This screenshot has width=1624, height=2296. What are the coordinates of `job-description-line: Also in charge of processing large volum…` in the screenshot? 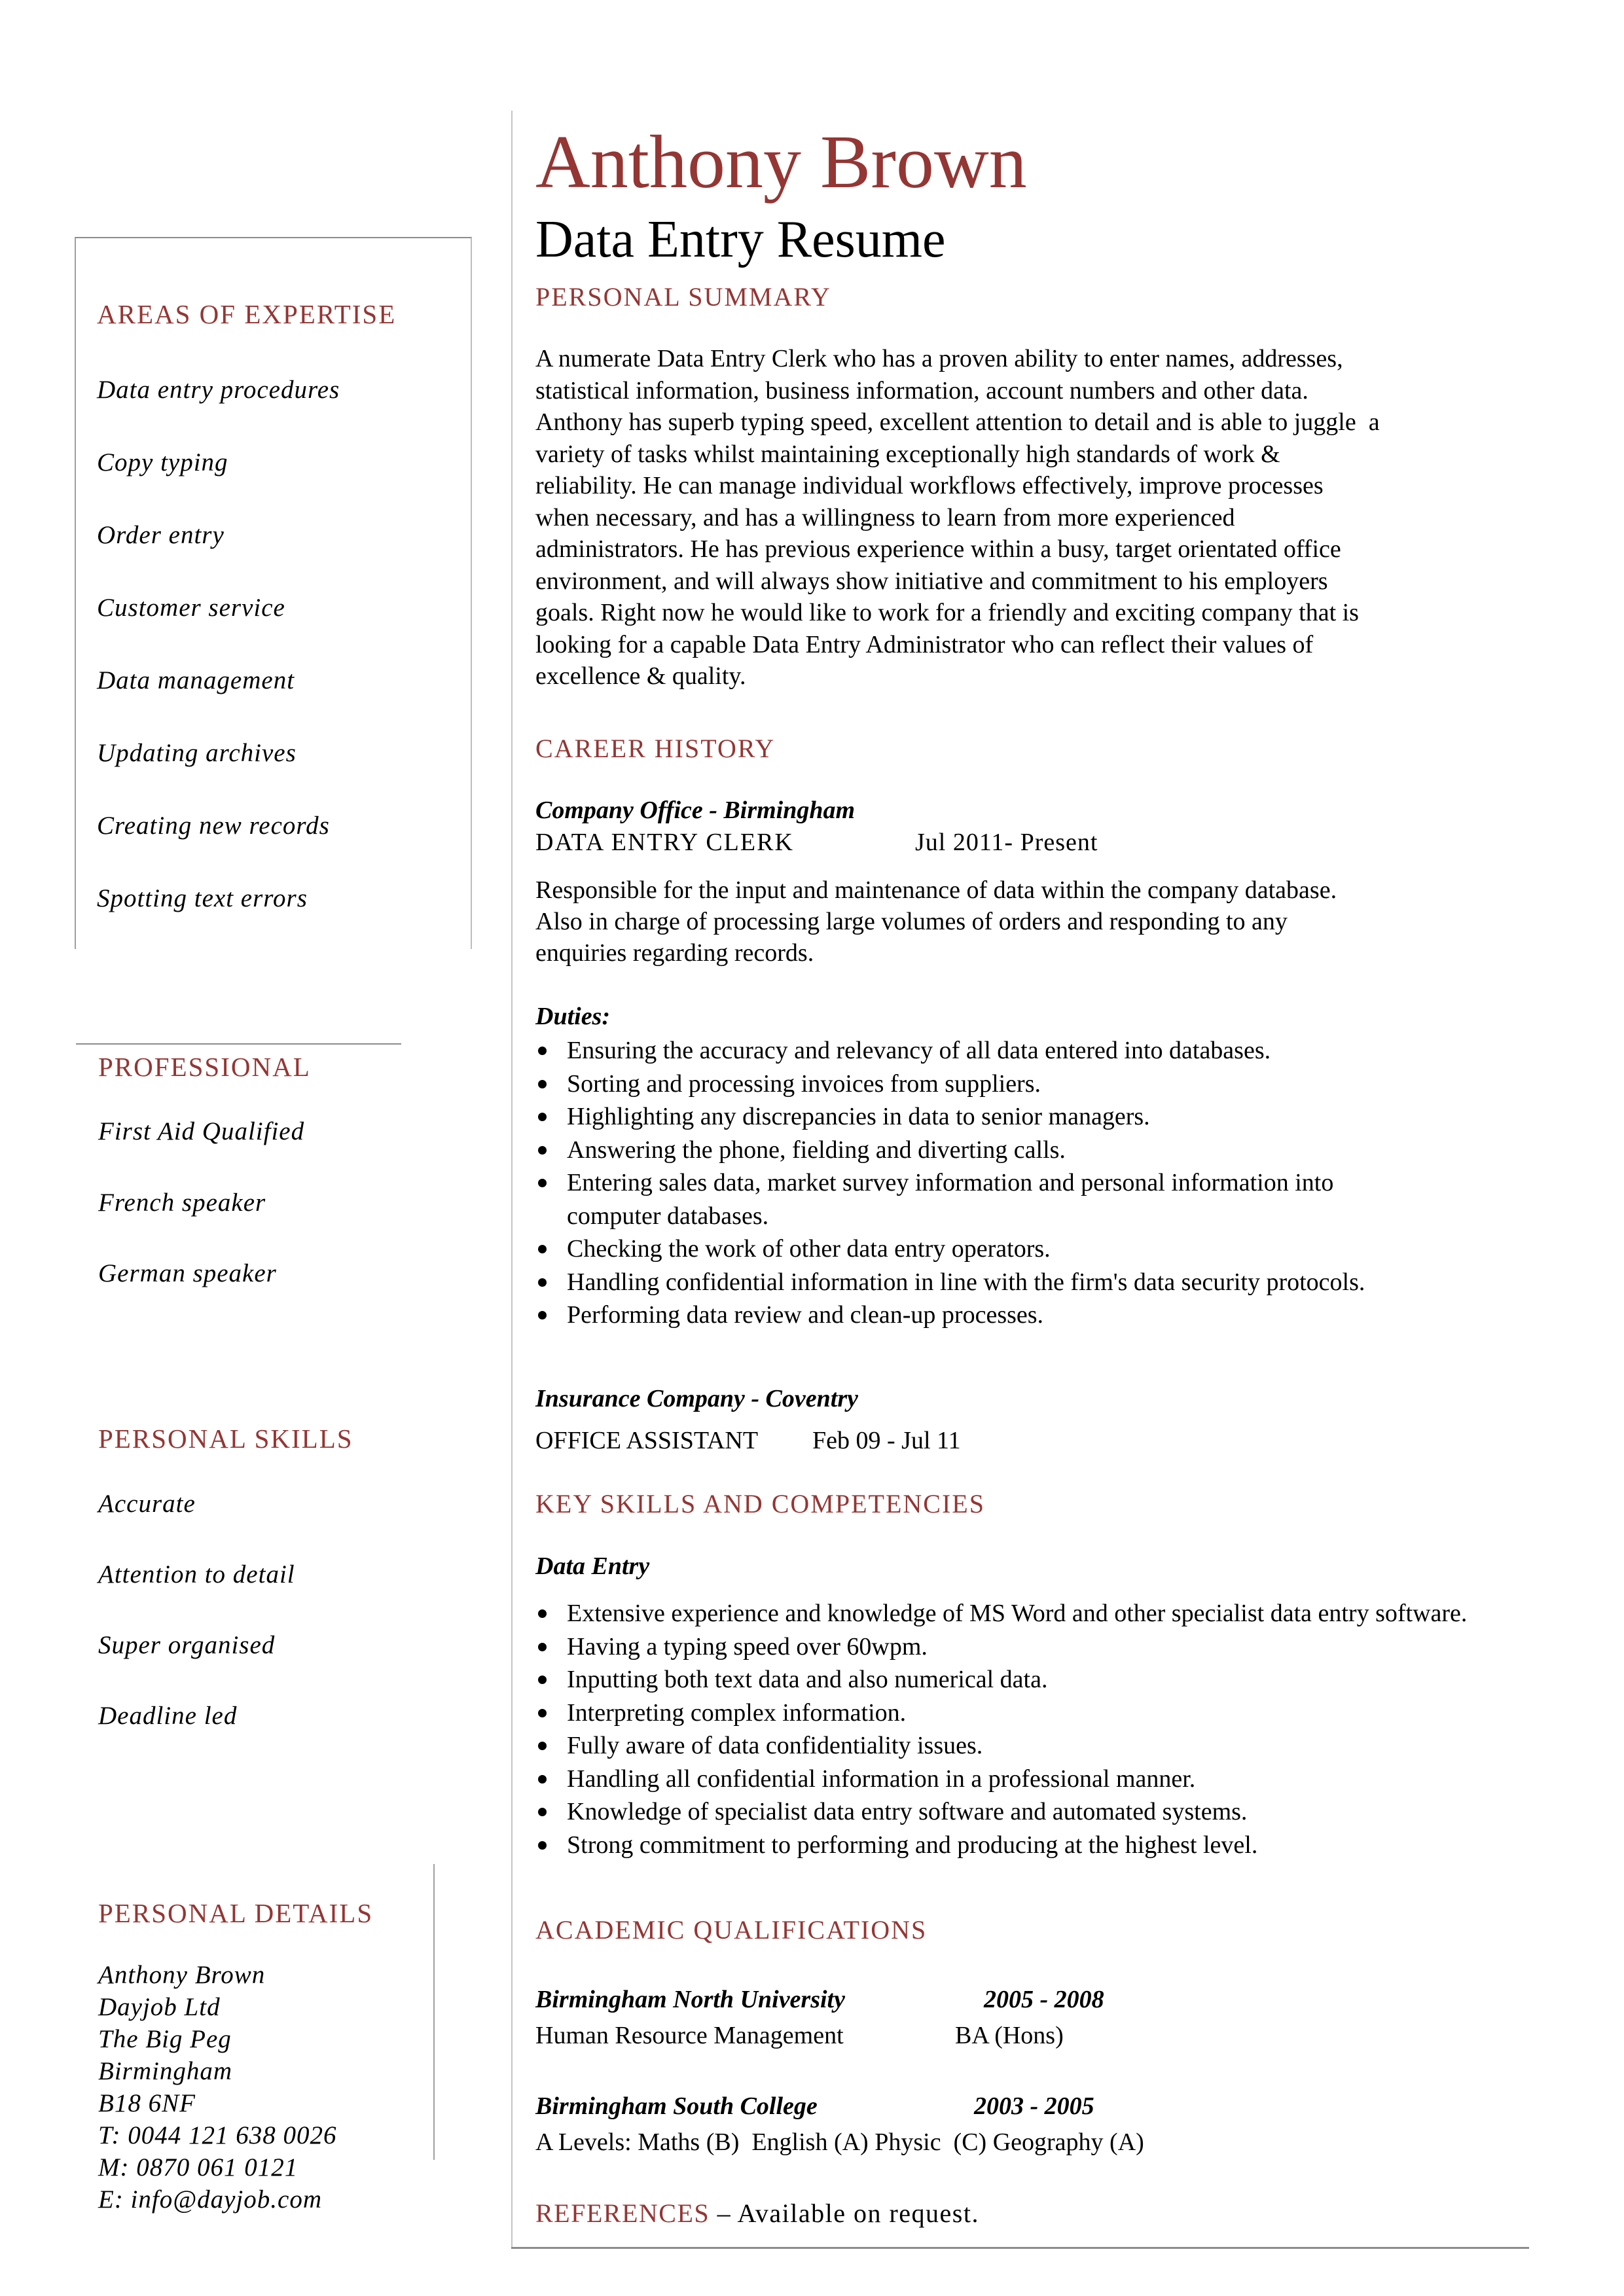 It's located at (911, 921).